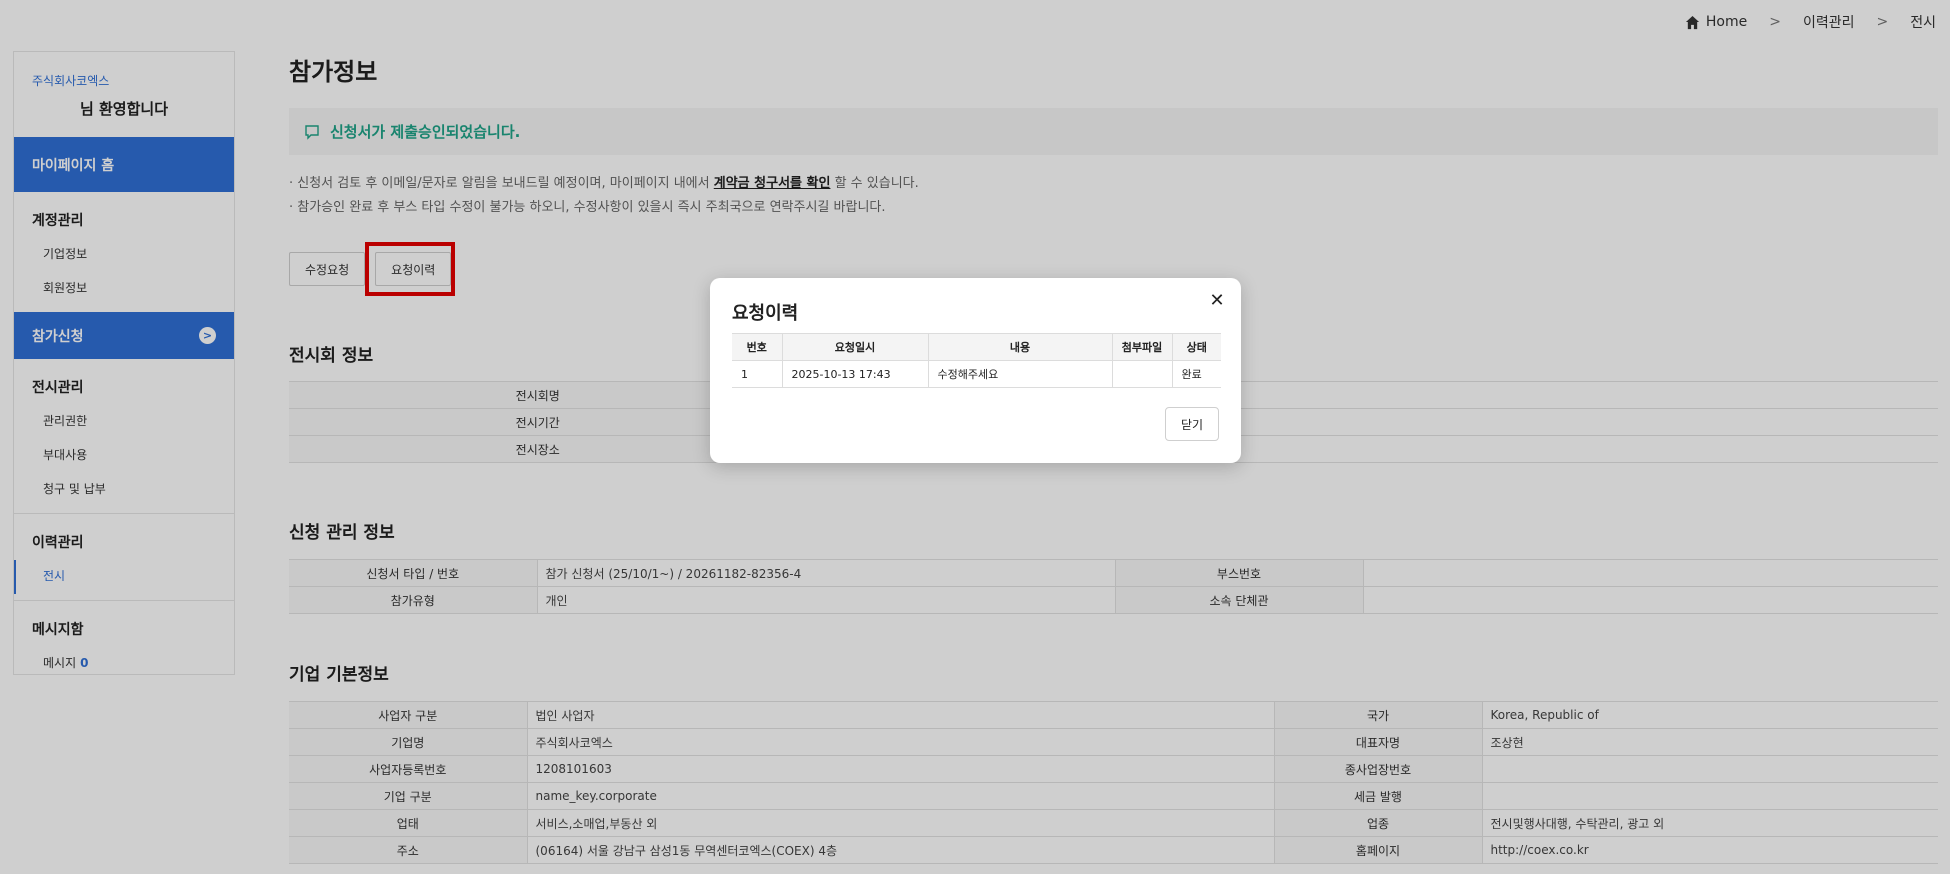 The width and height of the screenshot is (1950, 874). Describe the element at coordinates (1217, 300) in the screenshot. I see `close-icon: ✕` at that location.